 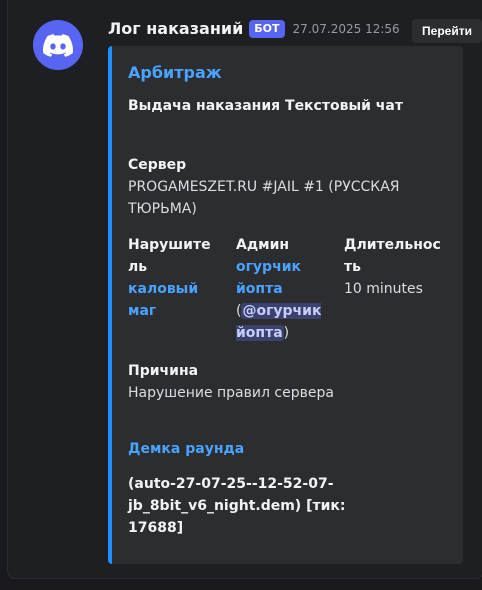 I want to click on field-admin: Админ огурчик йопта (@огурчик йопта), so click(x=284, y=289).